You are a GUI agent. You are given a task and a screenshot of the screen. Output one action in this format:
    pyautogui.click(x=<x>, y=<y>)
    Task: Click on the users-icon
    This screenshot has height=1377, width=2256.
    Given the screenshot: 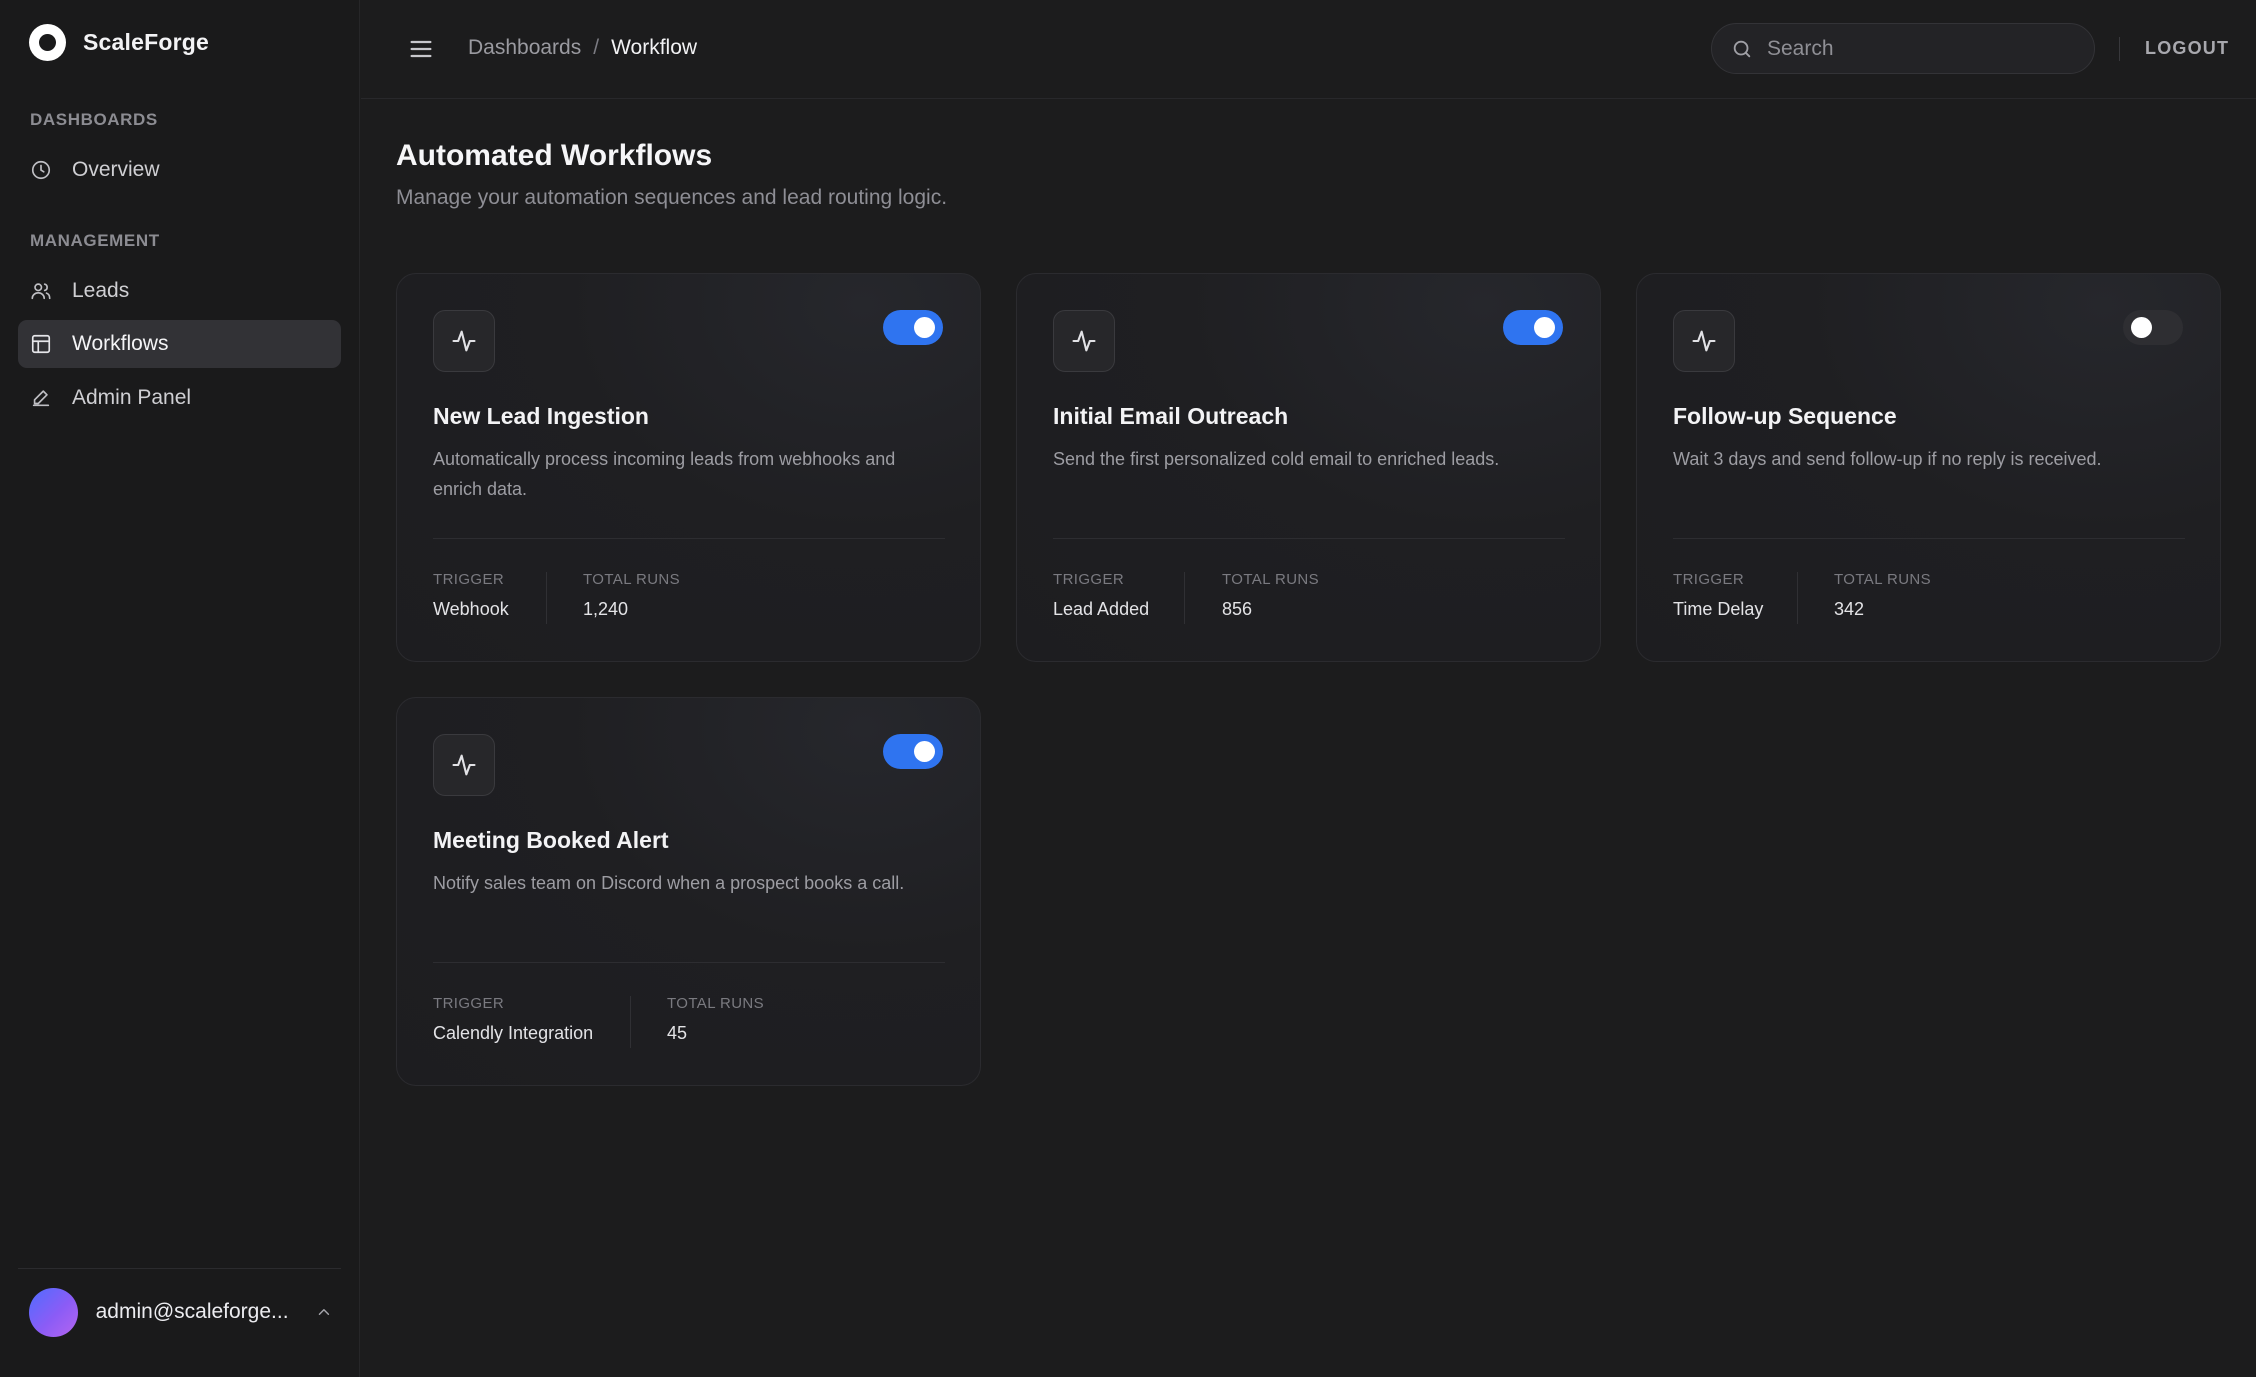 What is the action you would take?
    pyautogui.click(x=41, y=291)
    